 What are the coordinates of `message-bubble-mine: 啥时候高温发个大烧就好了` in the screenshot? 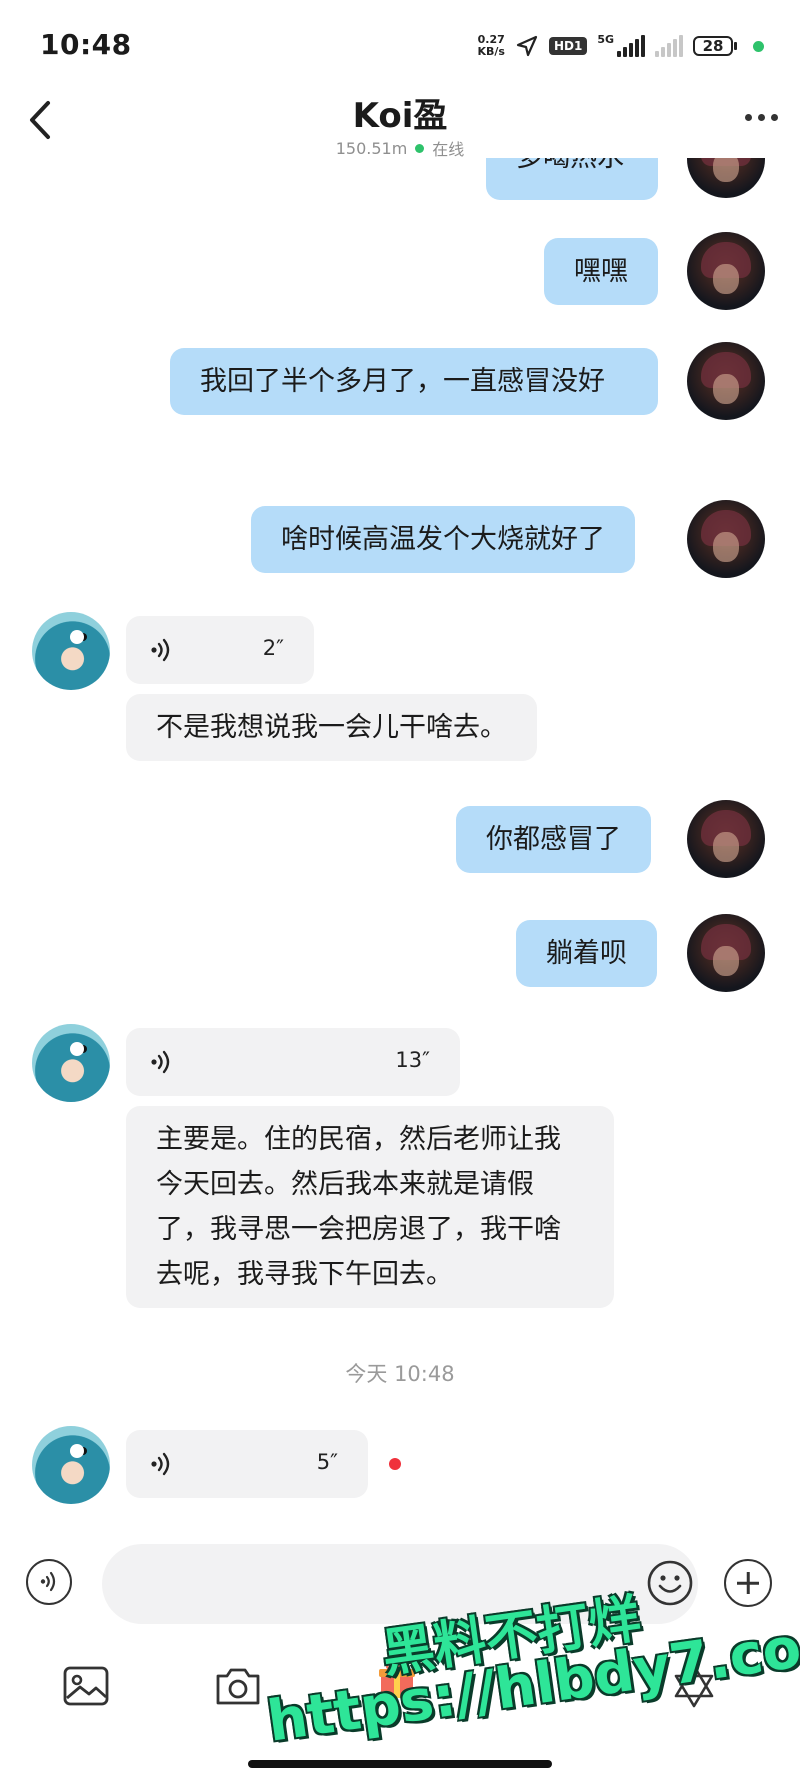 It's located at (443, 539).